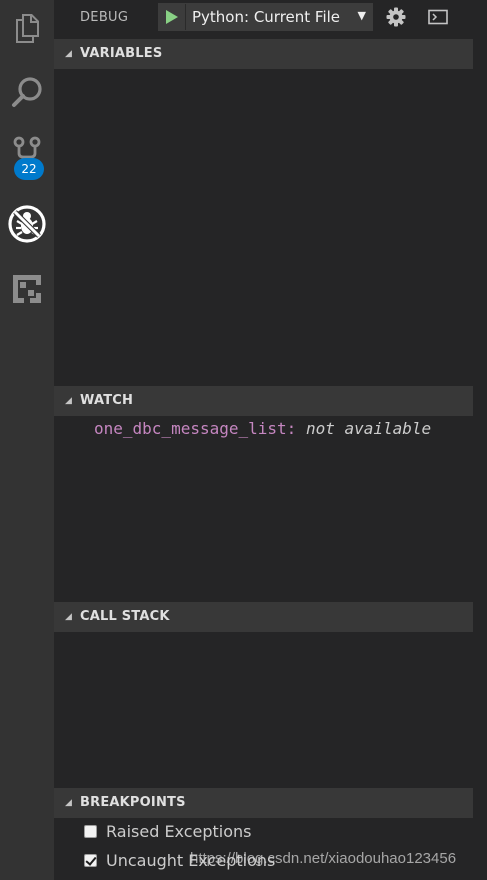 Image resolution: width=487 pixels, height=880 pixels. I want to click on variables-panel-header: ◢ VARIABLES, so click(263, 54).